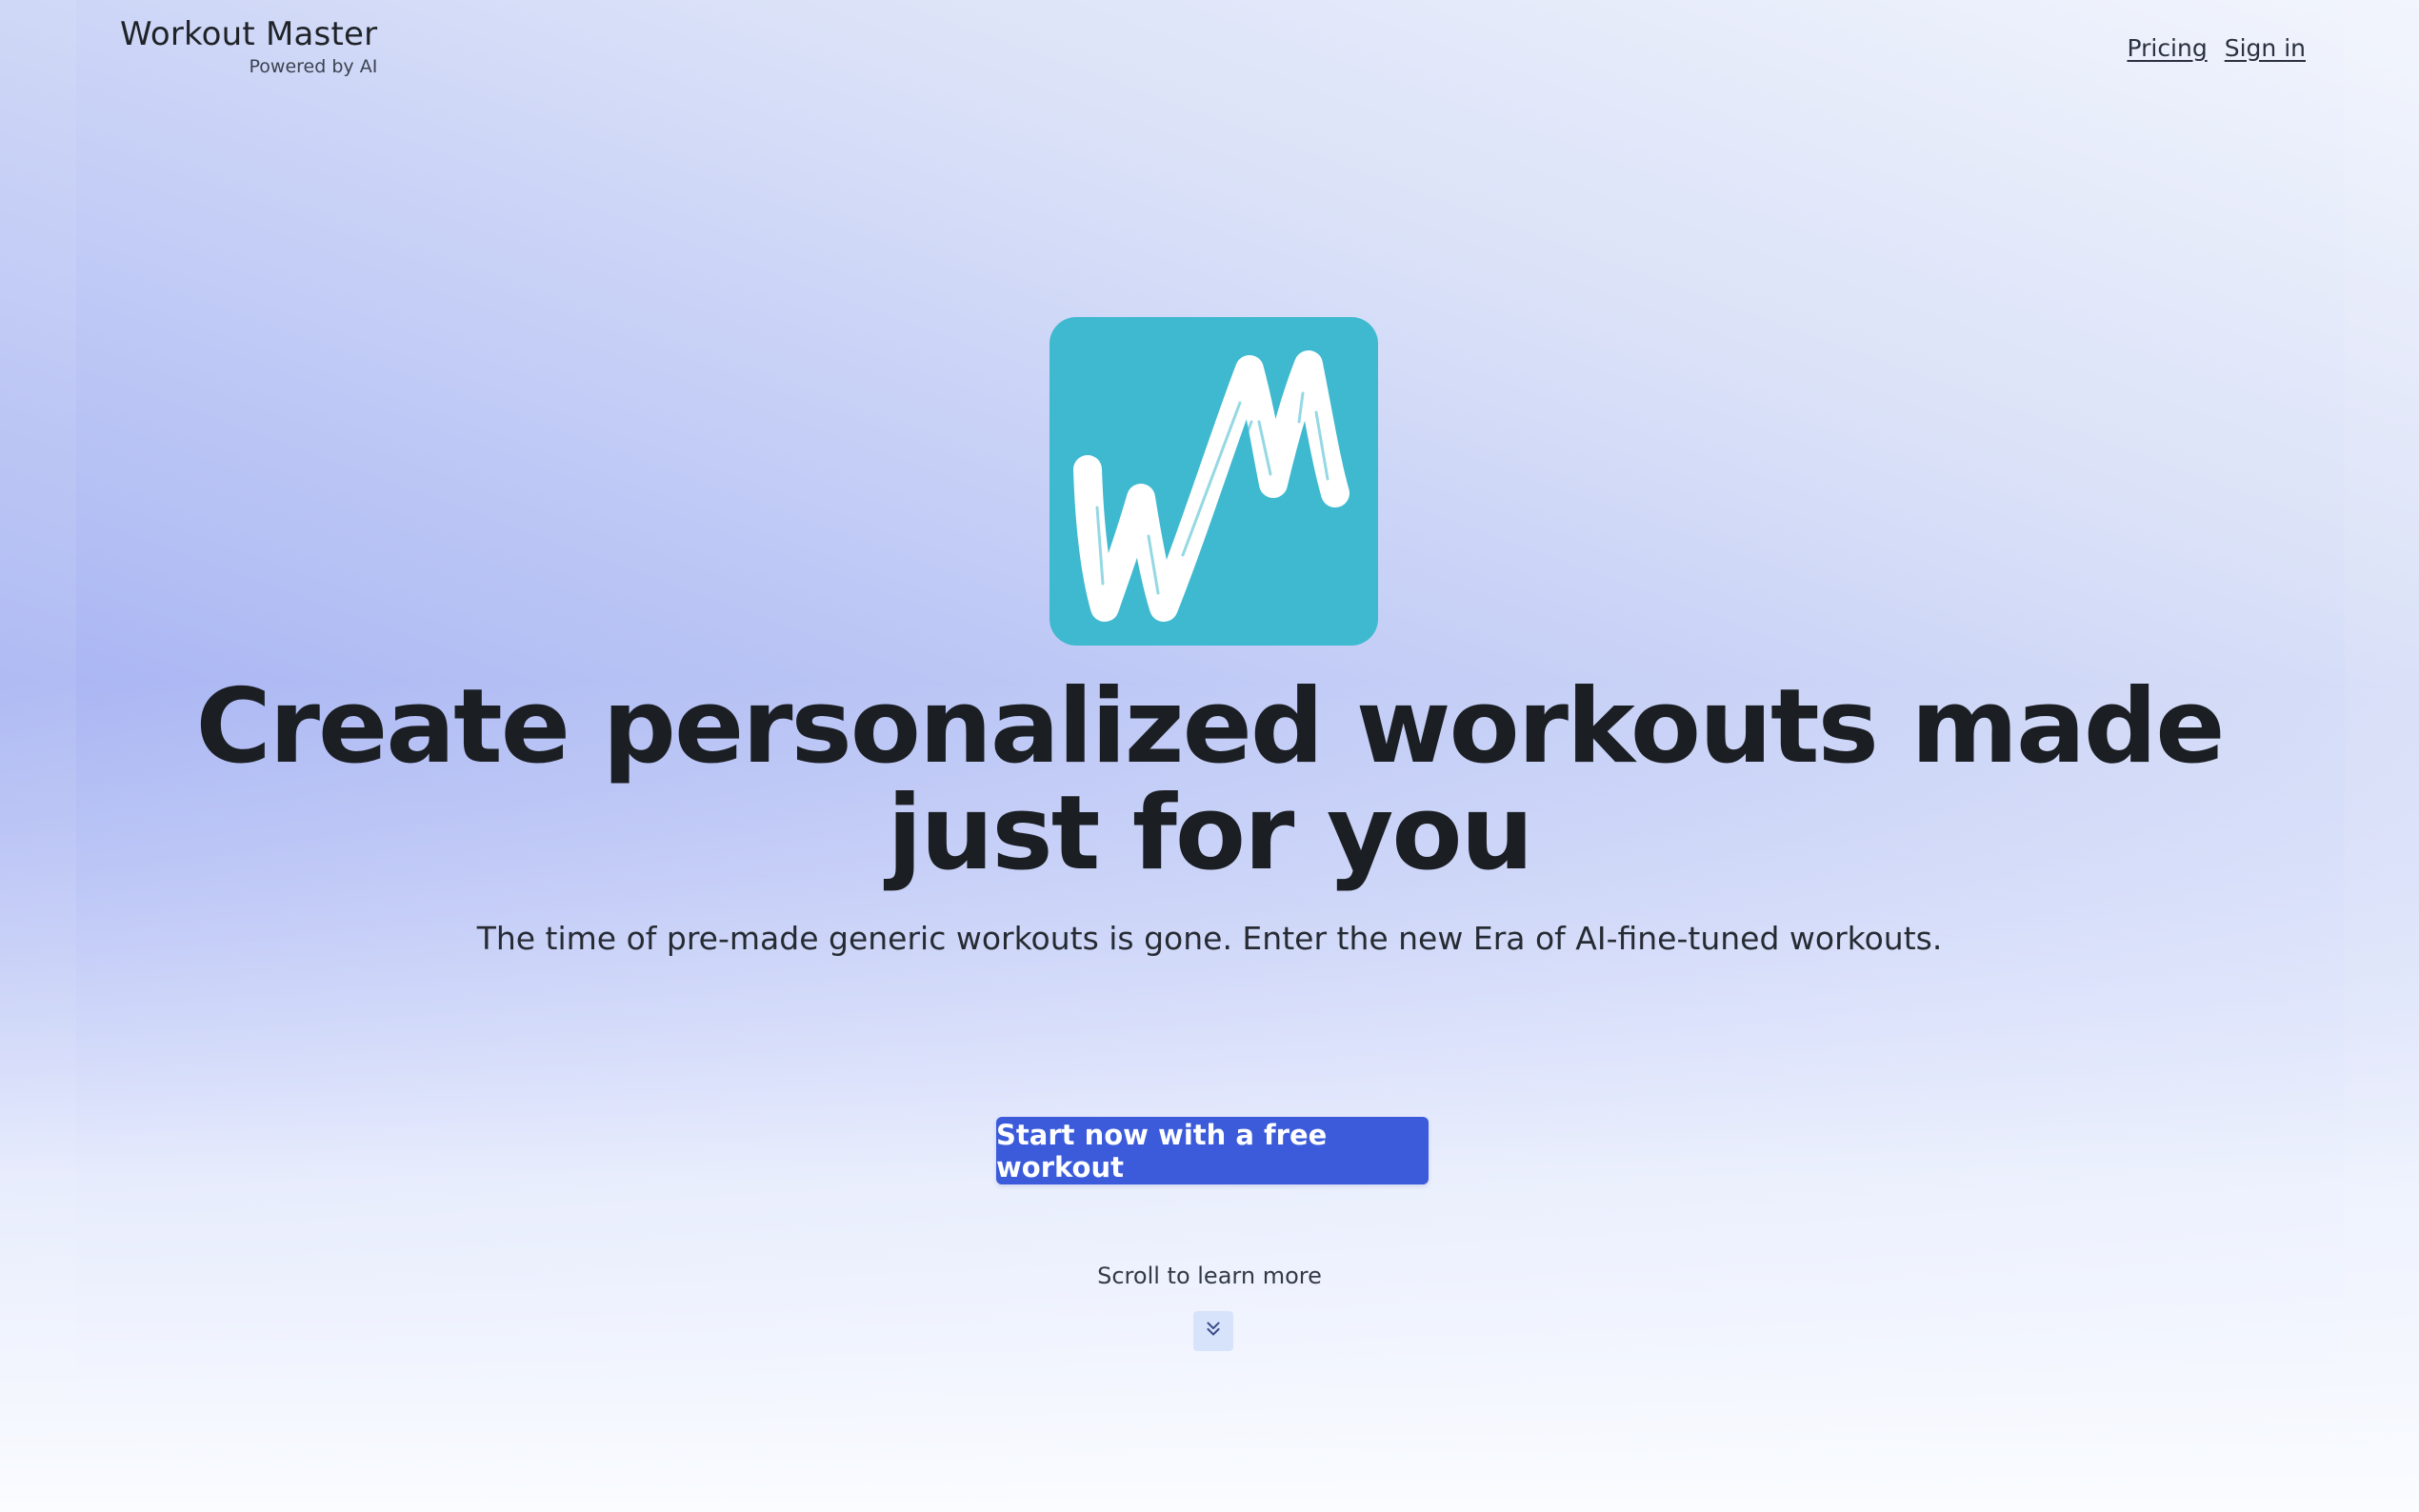  I want to click on brand: Workout Master Powered by AI, so click(248, 46).